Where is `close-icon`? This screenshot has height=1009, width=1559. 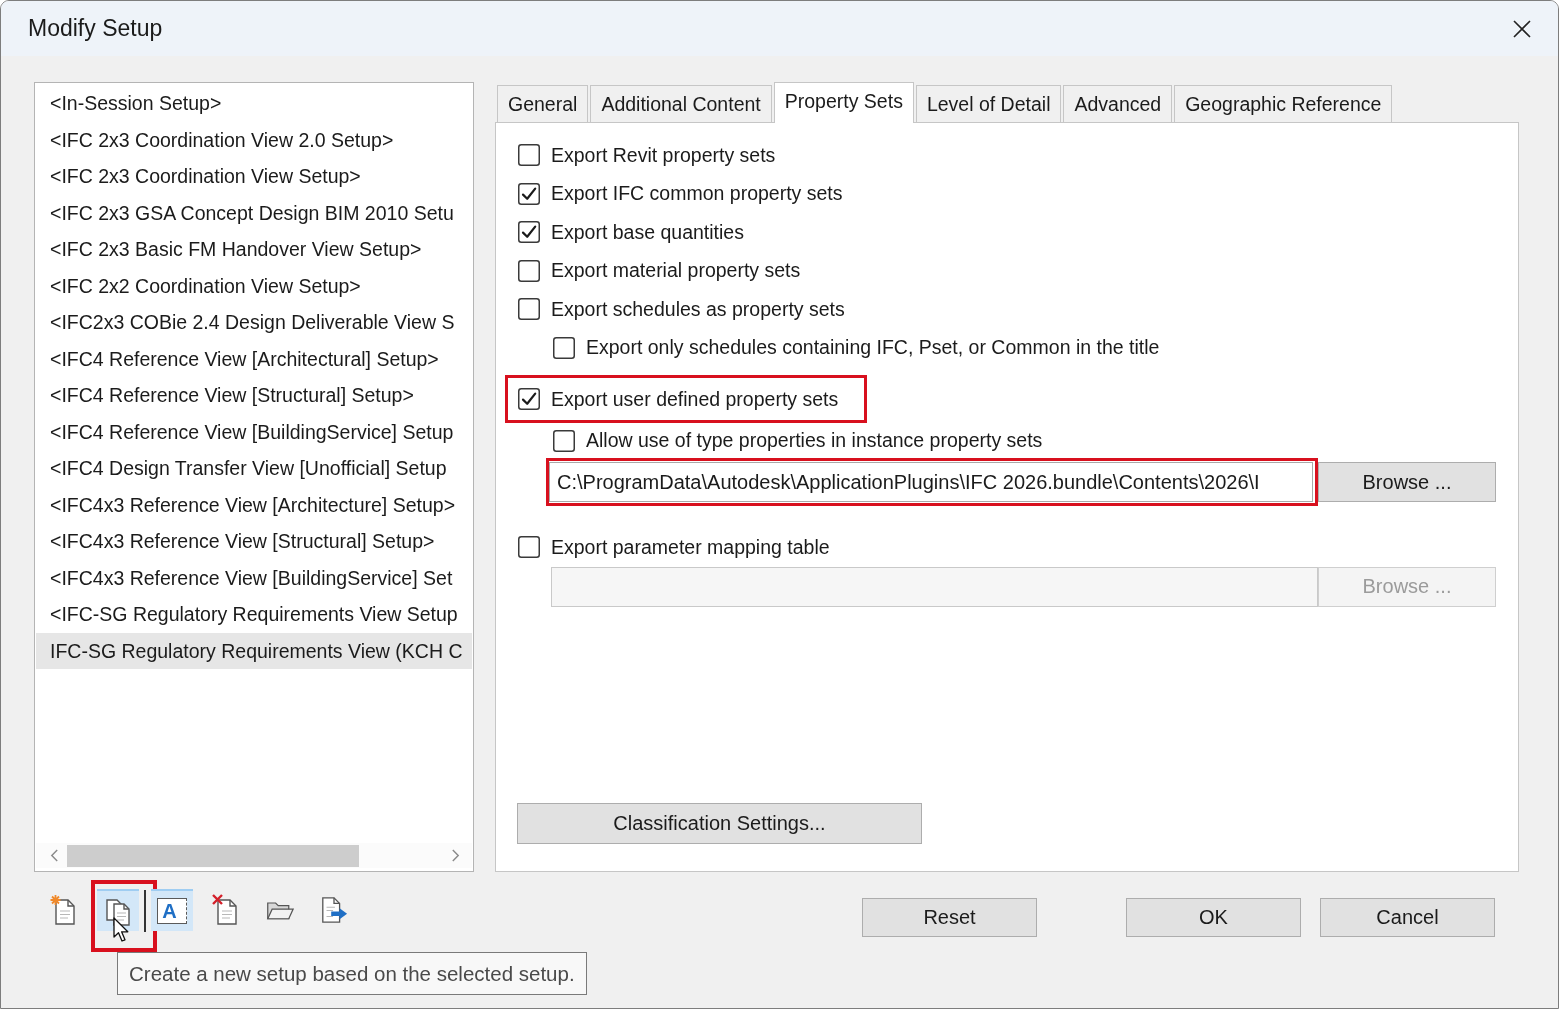 close-icon is located at coordinates (1522, 28).